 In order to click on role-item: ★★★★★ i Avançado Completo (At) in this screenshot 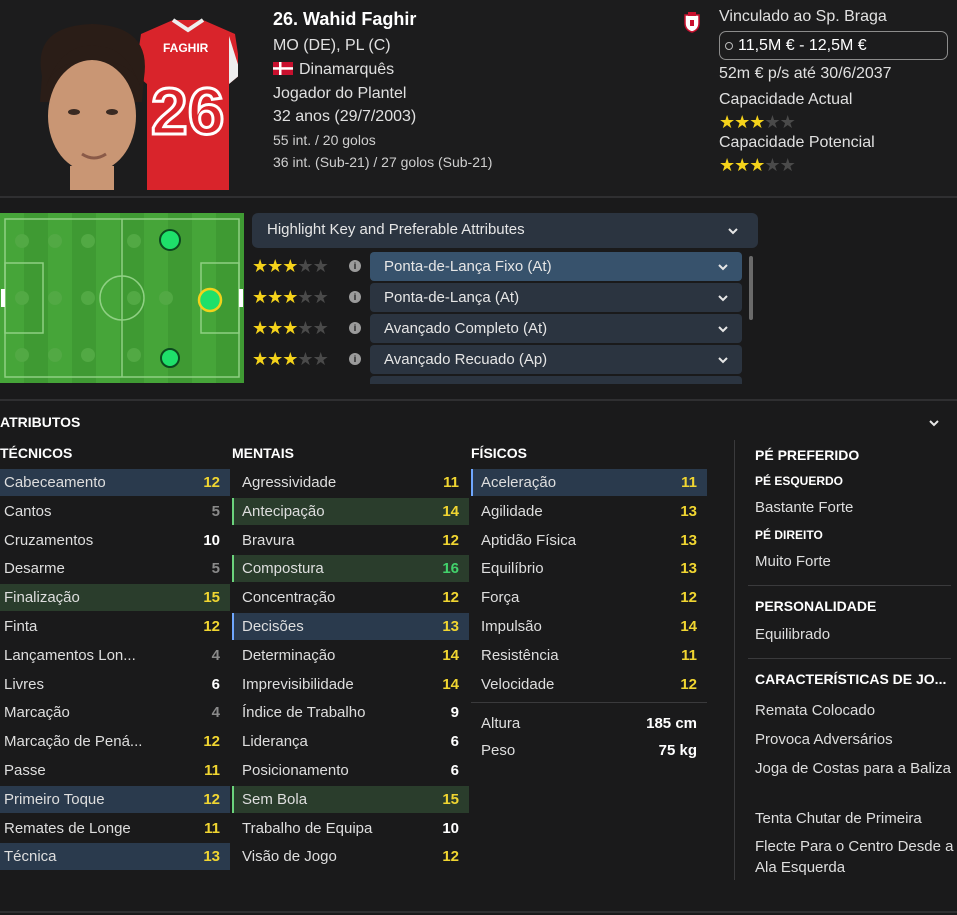, I will do `click(498, 328)`.